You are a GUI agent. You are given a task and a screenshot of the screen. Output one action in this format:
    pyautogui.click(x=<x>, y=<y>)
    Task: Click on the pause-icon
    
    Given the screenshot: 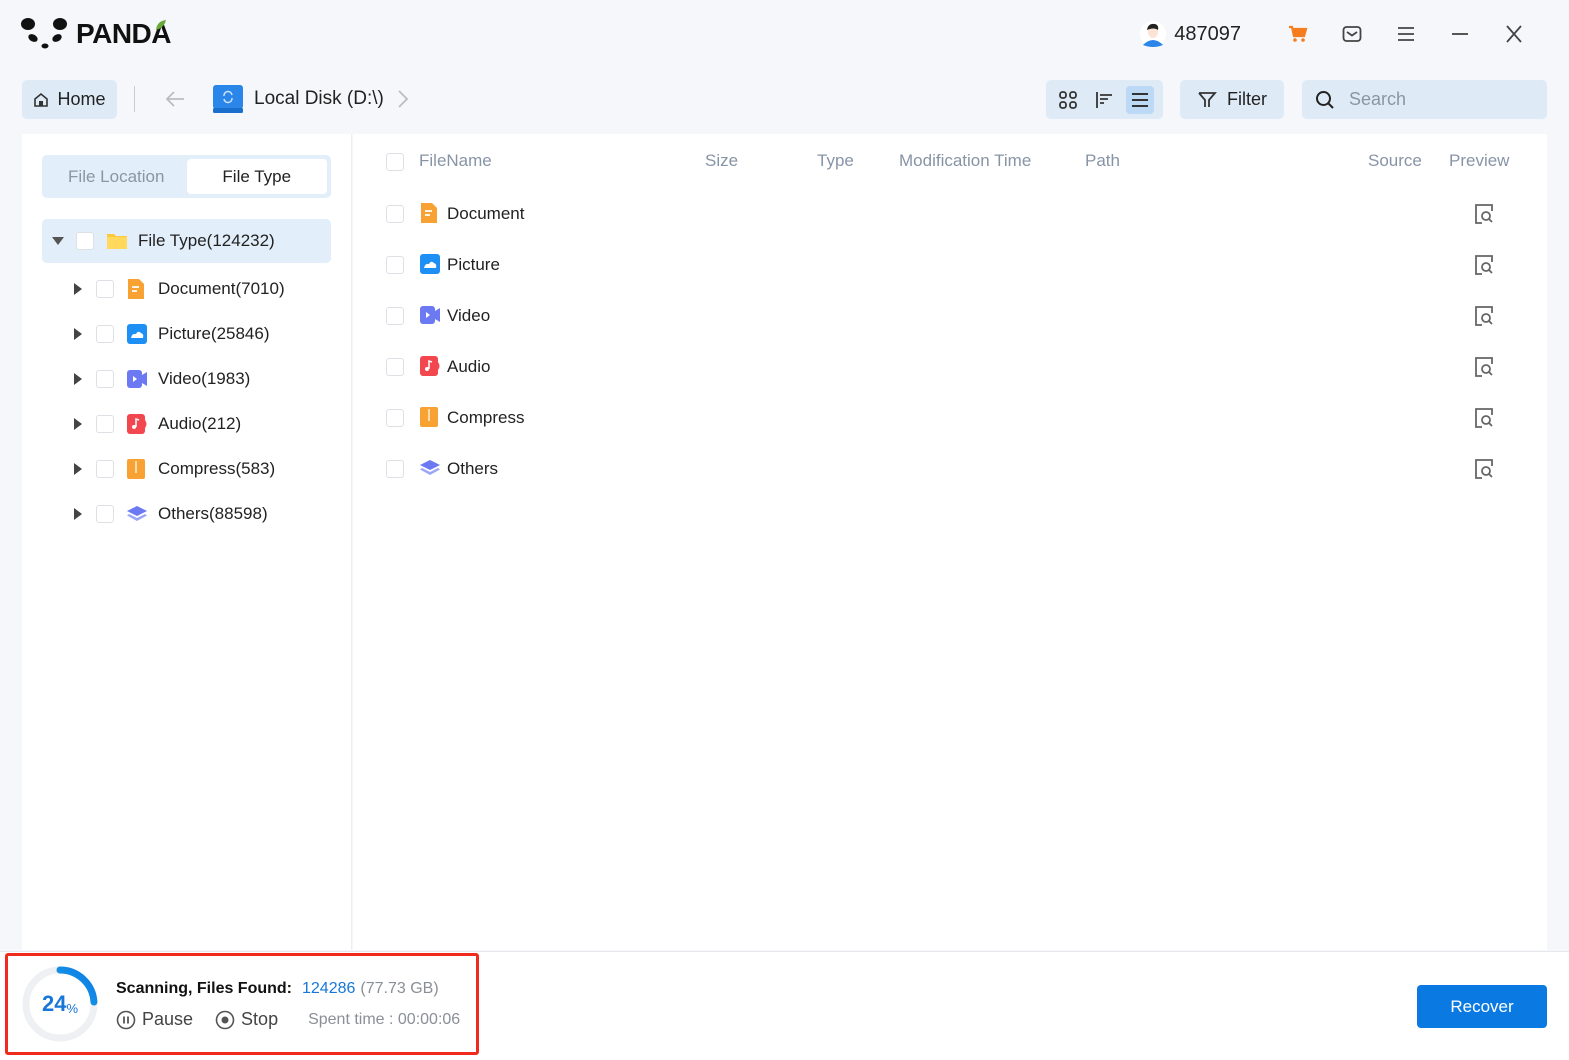 What is the action you would take?
    pyautogui.click(x=126, y=1019)
    